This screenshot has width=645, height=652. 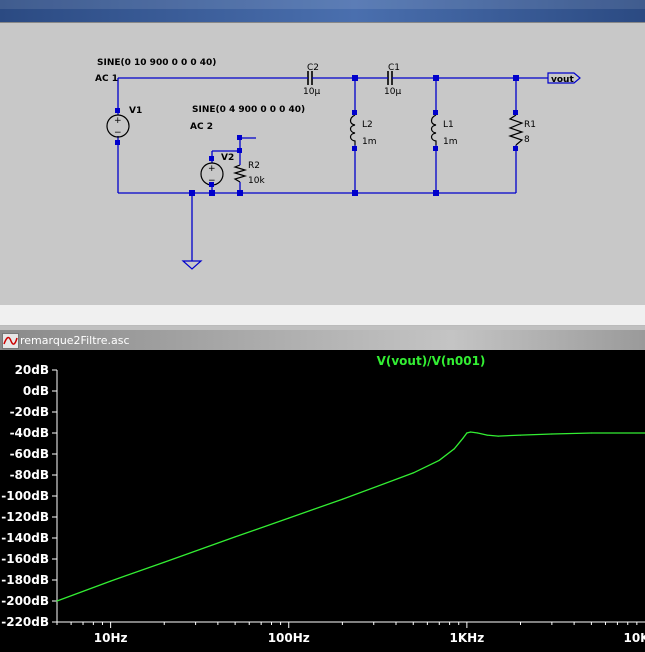 I want to click on ground-icon, so click(x=192, y=265).